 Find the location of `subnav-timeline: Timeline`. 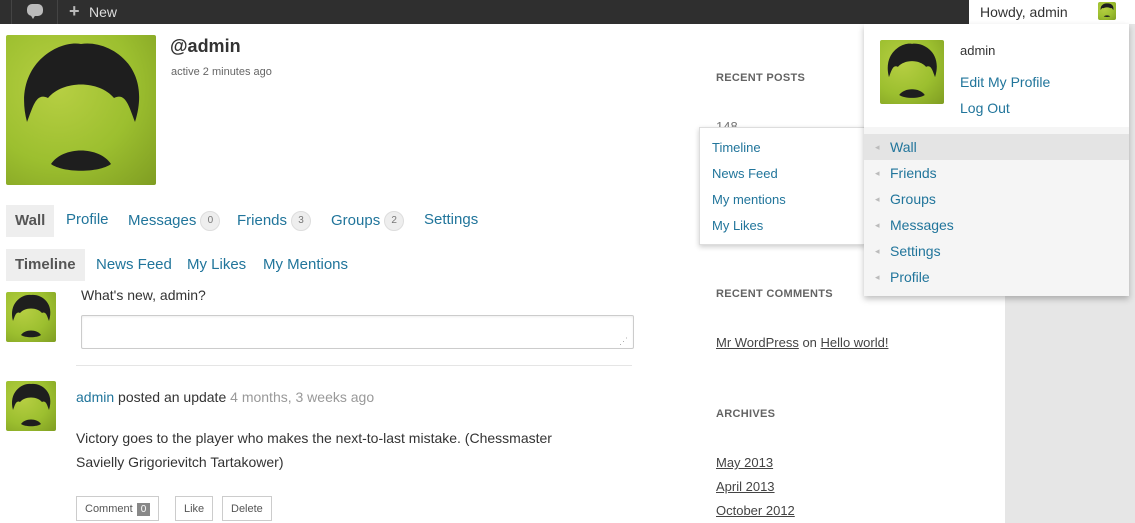

subnav-timeline: Timeline is located at coordinates (45, 265).